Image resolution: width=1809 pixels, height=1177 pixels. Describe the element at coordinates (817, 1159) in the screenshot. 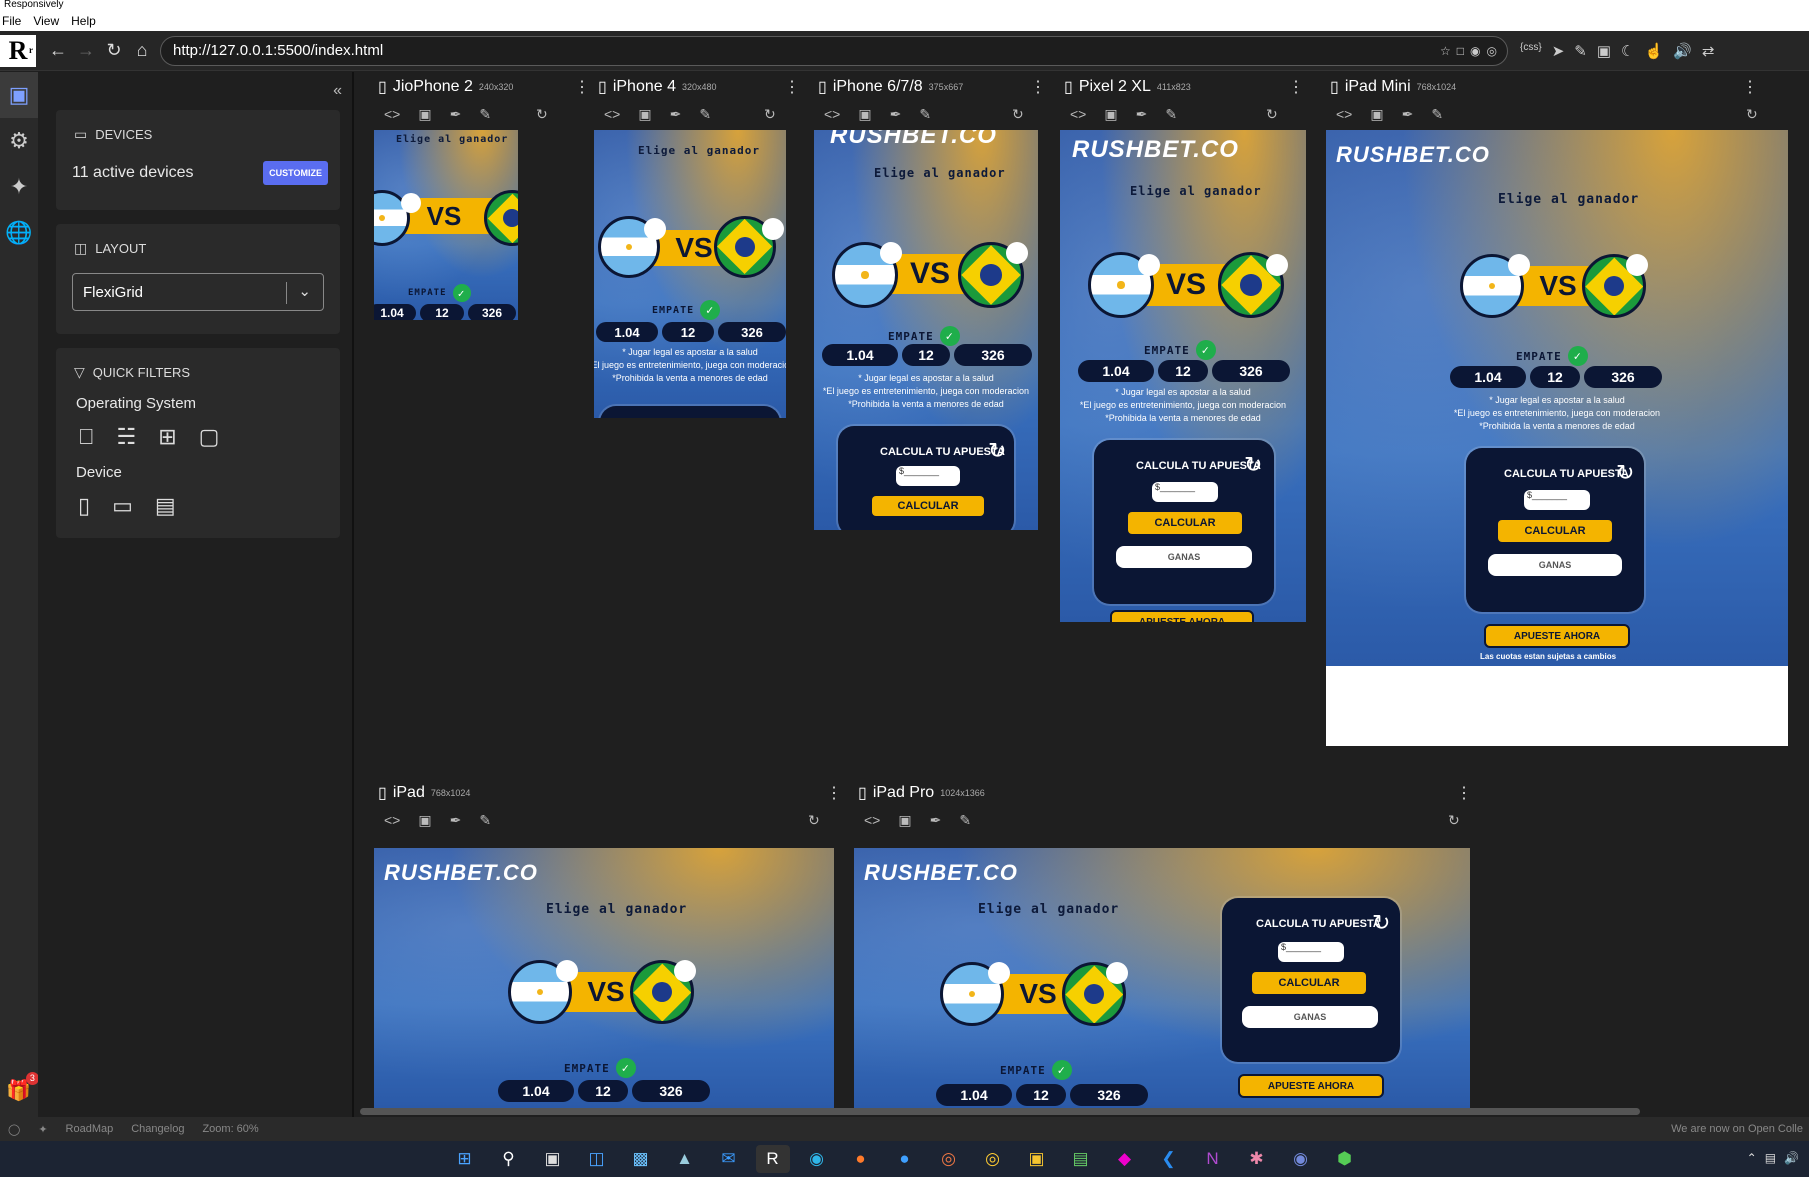

I see `edge-icon: ◉` at that location.